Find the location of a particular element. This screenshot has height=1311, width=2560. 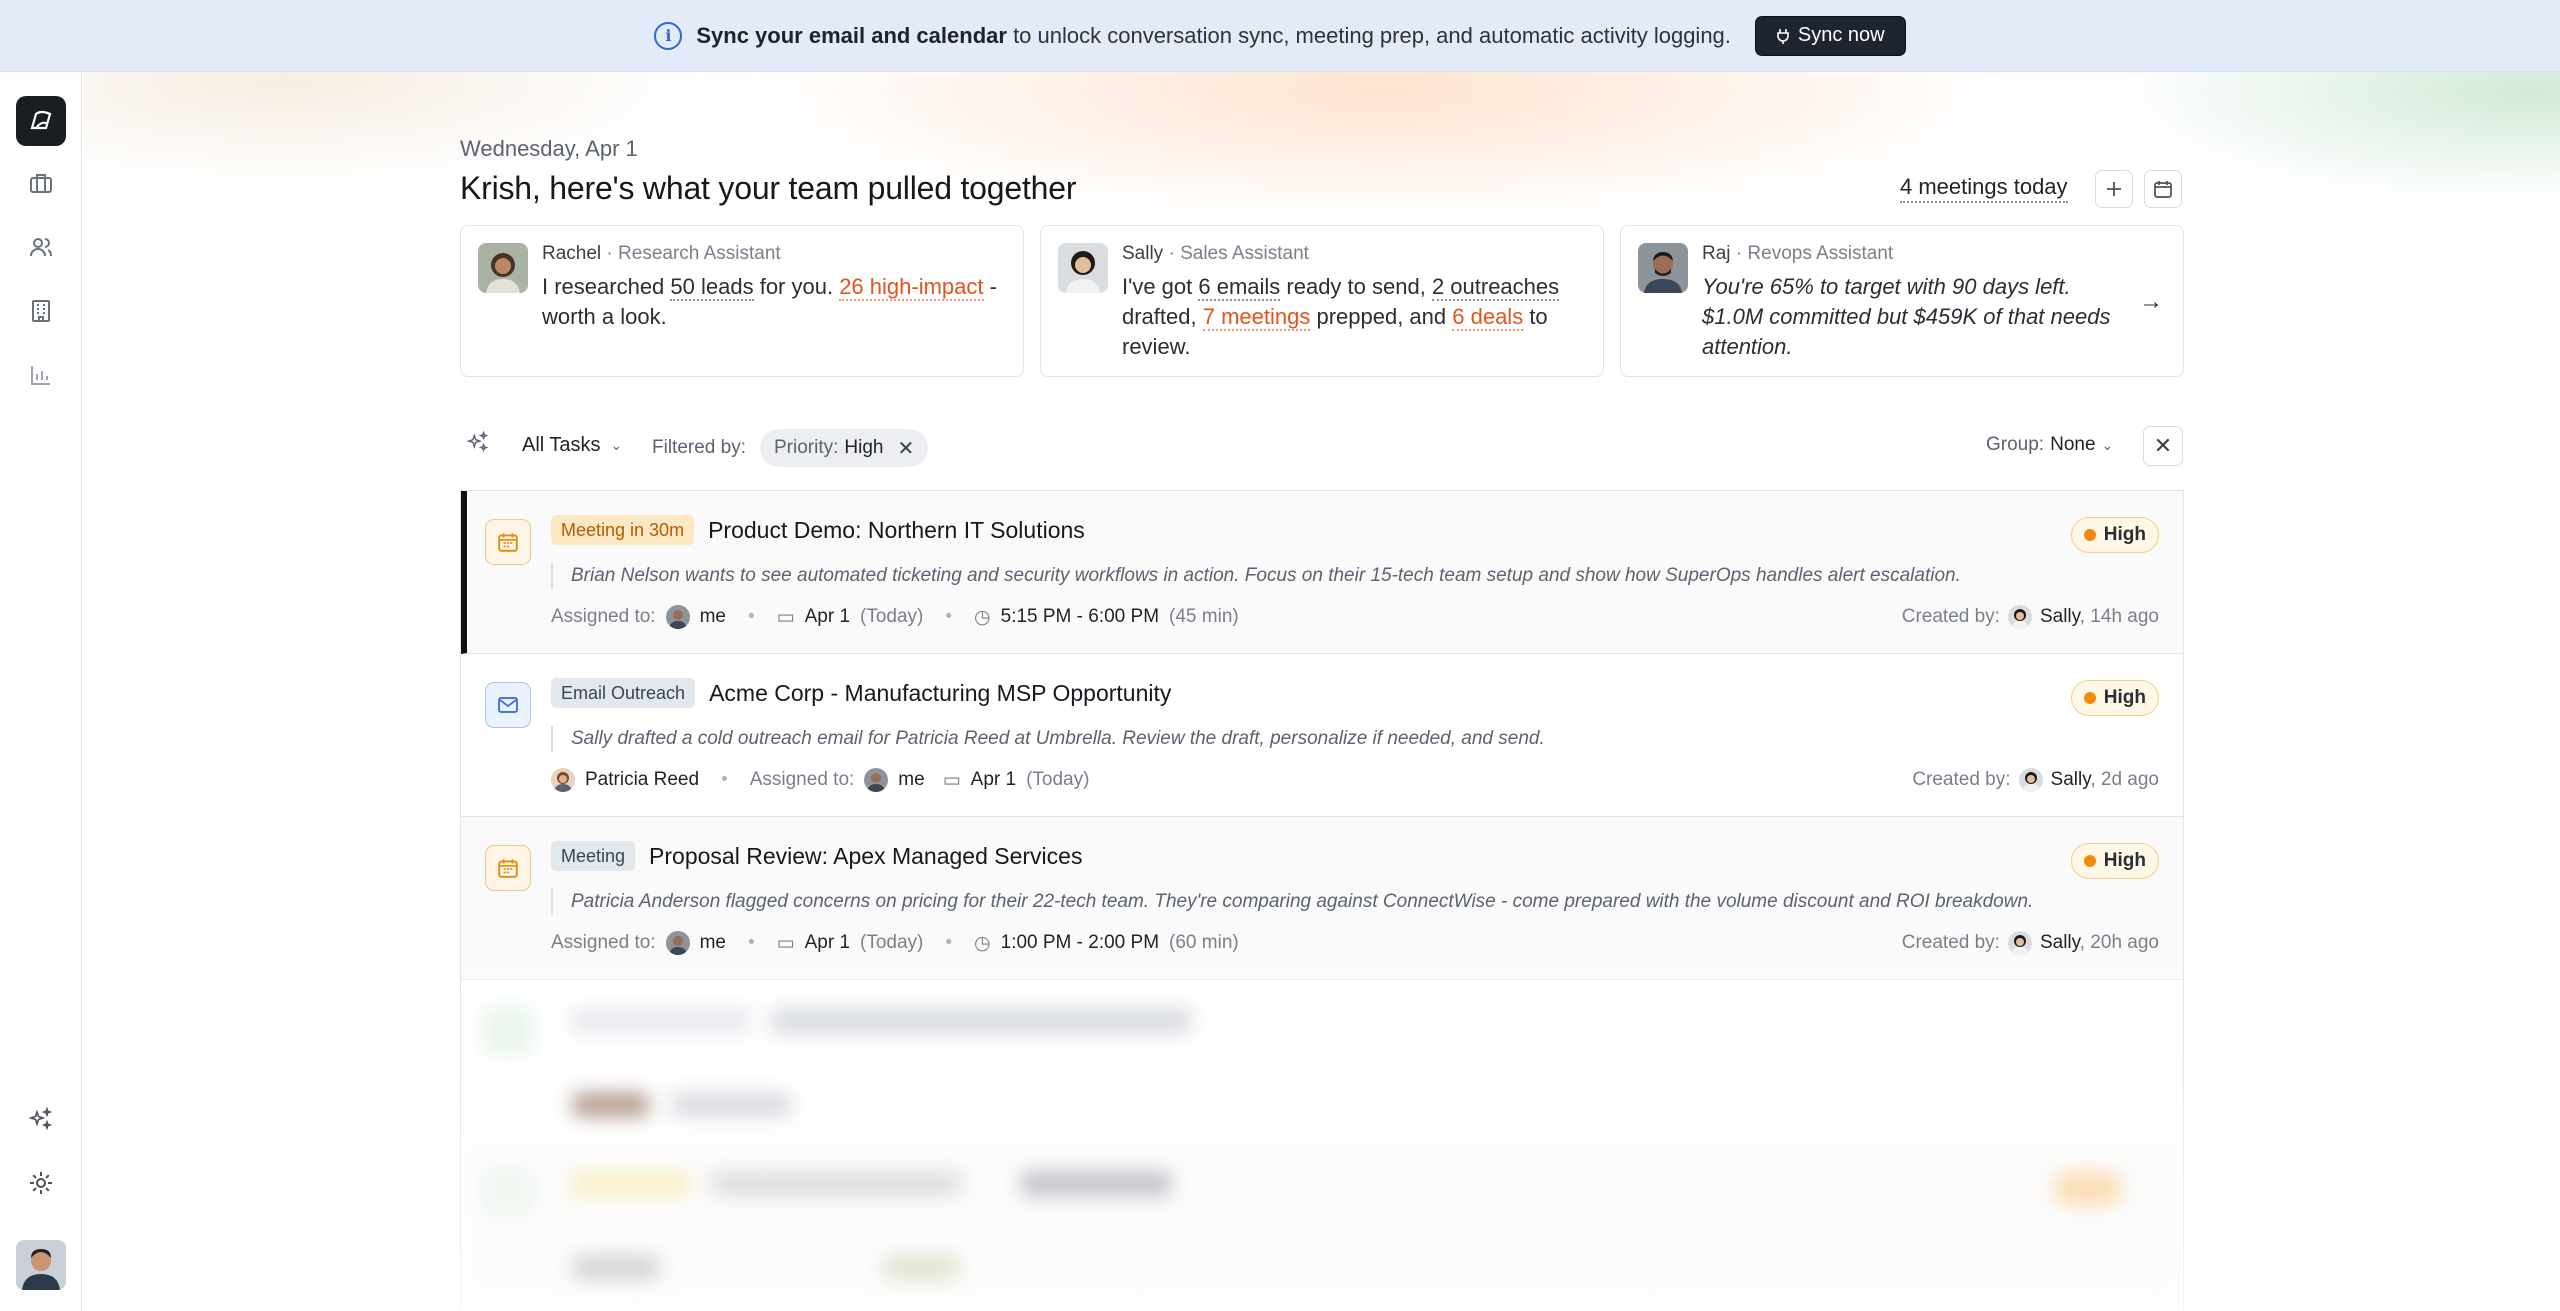

calendar-button is located at coordinates (2163, 189).